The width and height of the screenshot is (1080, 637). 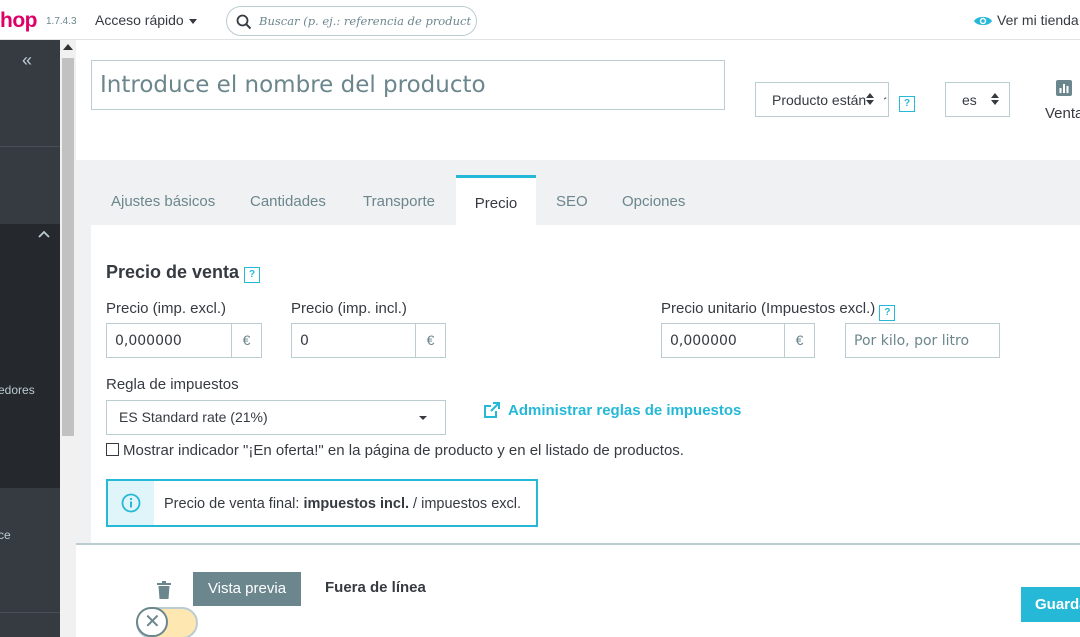 I want to click on unit-field, so click(x=922, y=340).